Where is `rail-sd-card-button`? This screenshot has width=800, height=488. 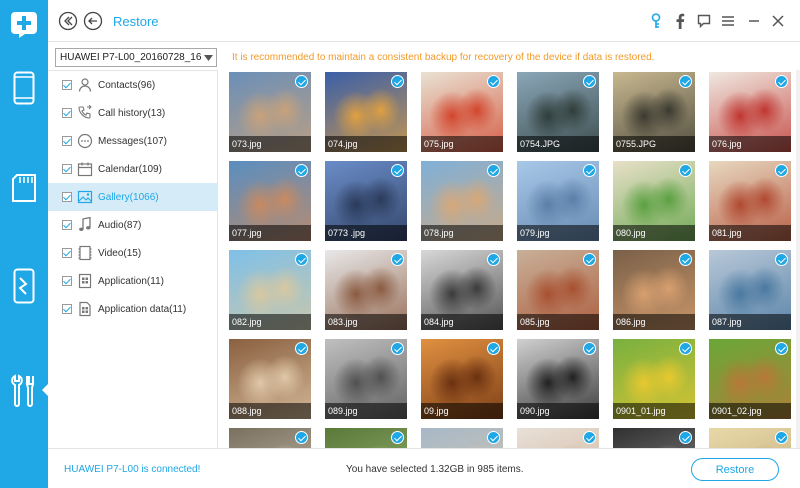
rail-sd-card-button is located at coordinates (24, 188).